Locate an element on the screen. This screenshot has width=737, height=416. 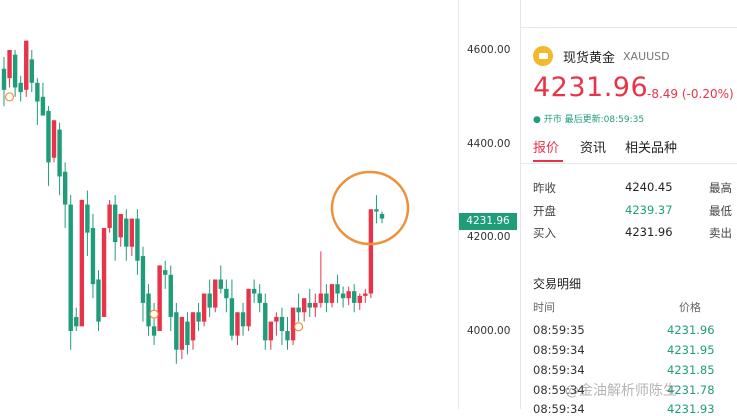
y-tick-label: 4000.00 is located at coordinates (489, 331).